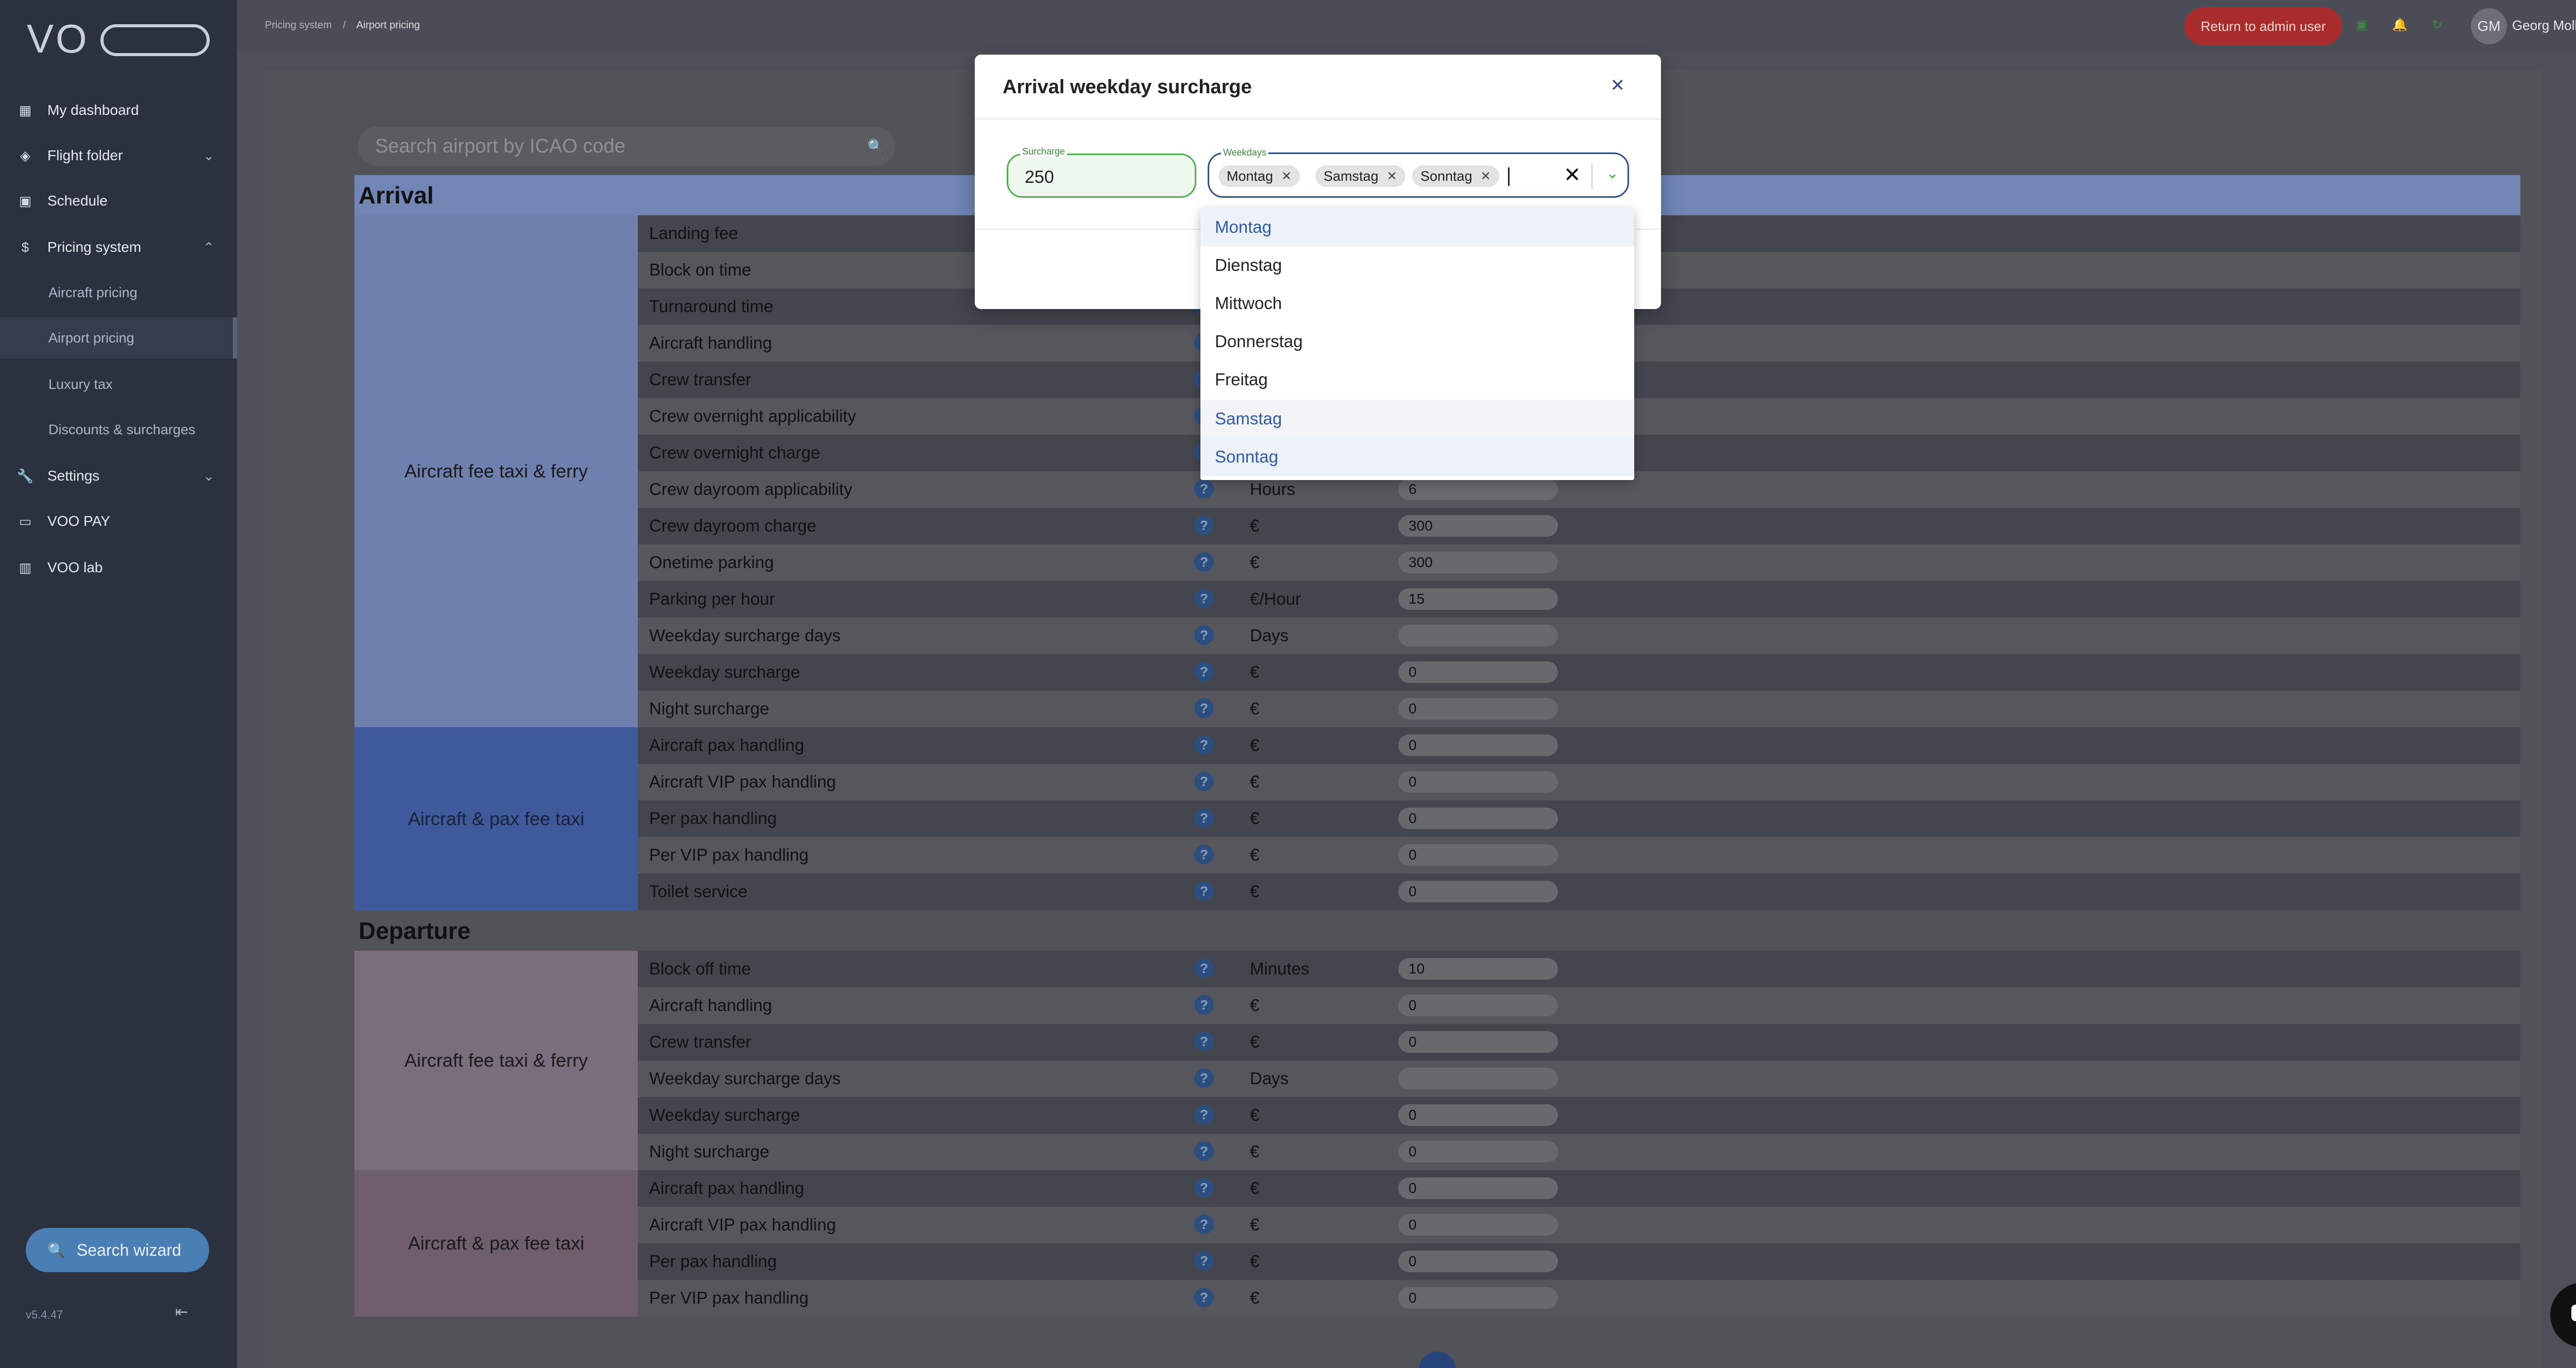 The image size is (2576, 1368). What do you see at coordinates (2563, 1314) in the screenshot?
I see `chat-button` at bounding box center [2563, 1314].